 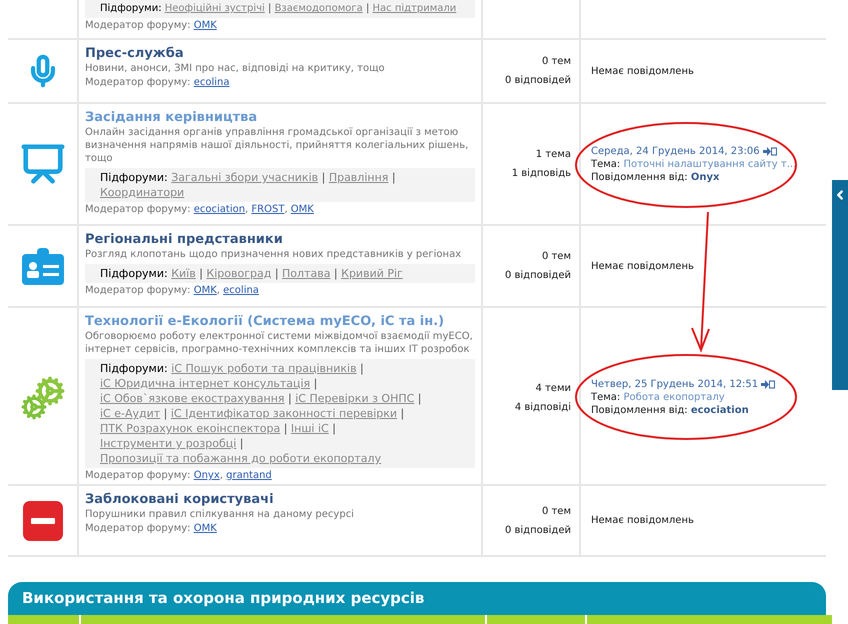 I want to click on gears-icon, so click(x=42, y=398).